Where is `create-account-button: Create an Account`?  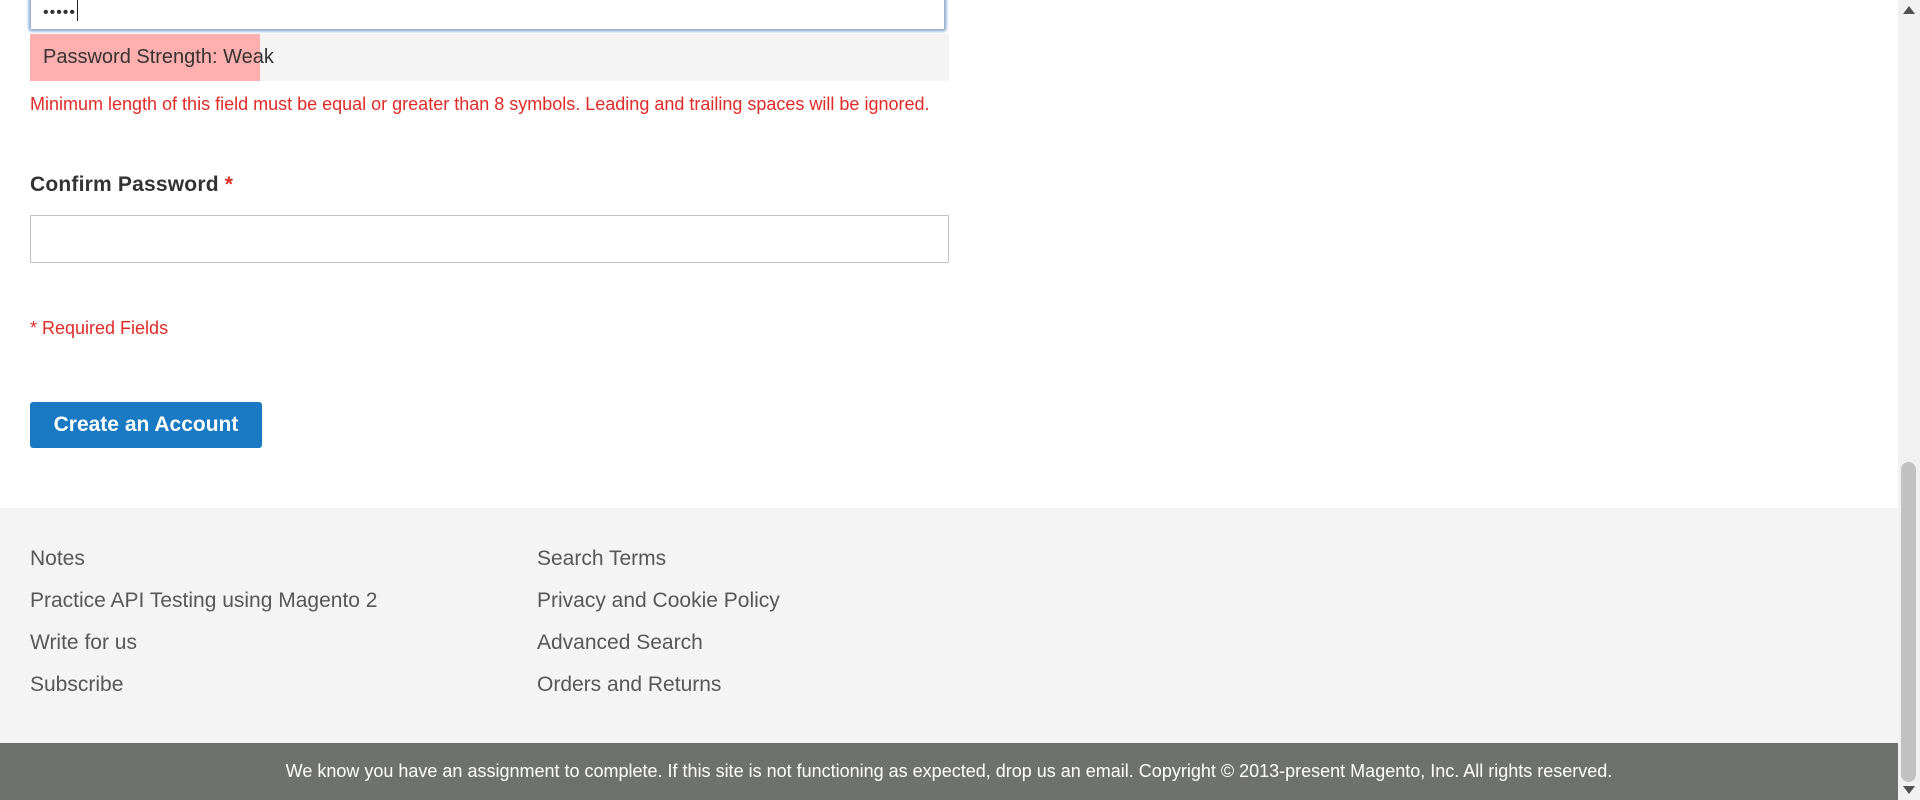
create-account-button: Create an Account is located at coordinates (146, 425).